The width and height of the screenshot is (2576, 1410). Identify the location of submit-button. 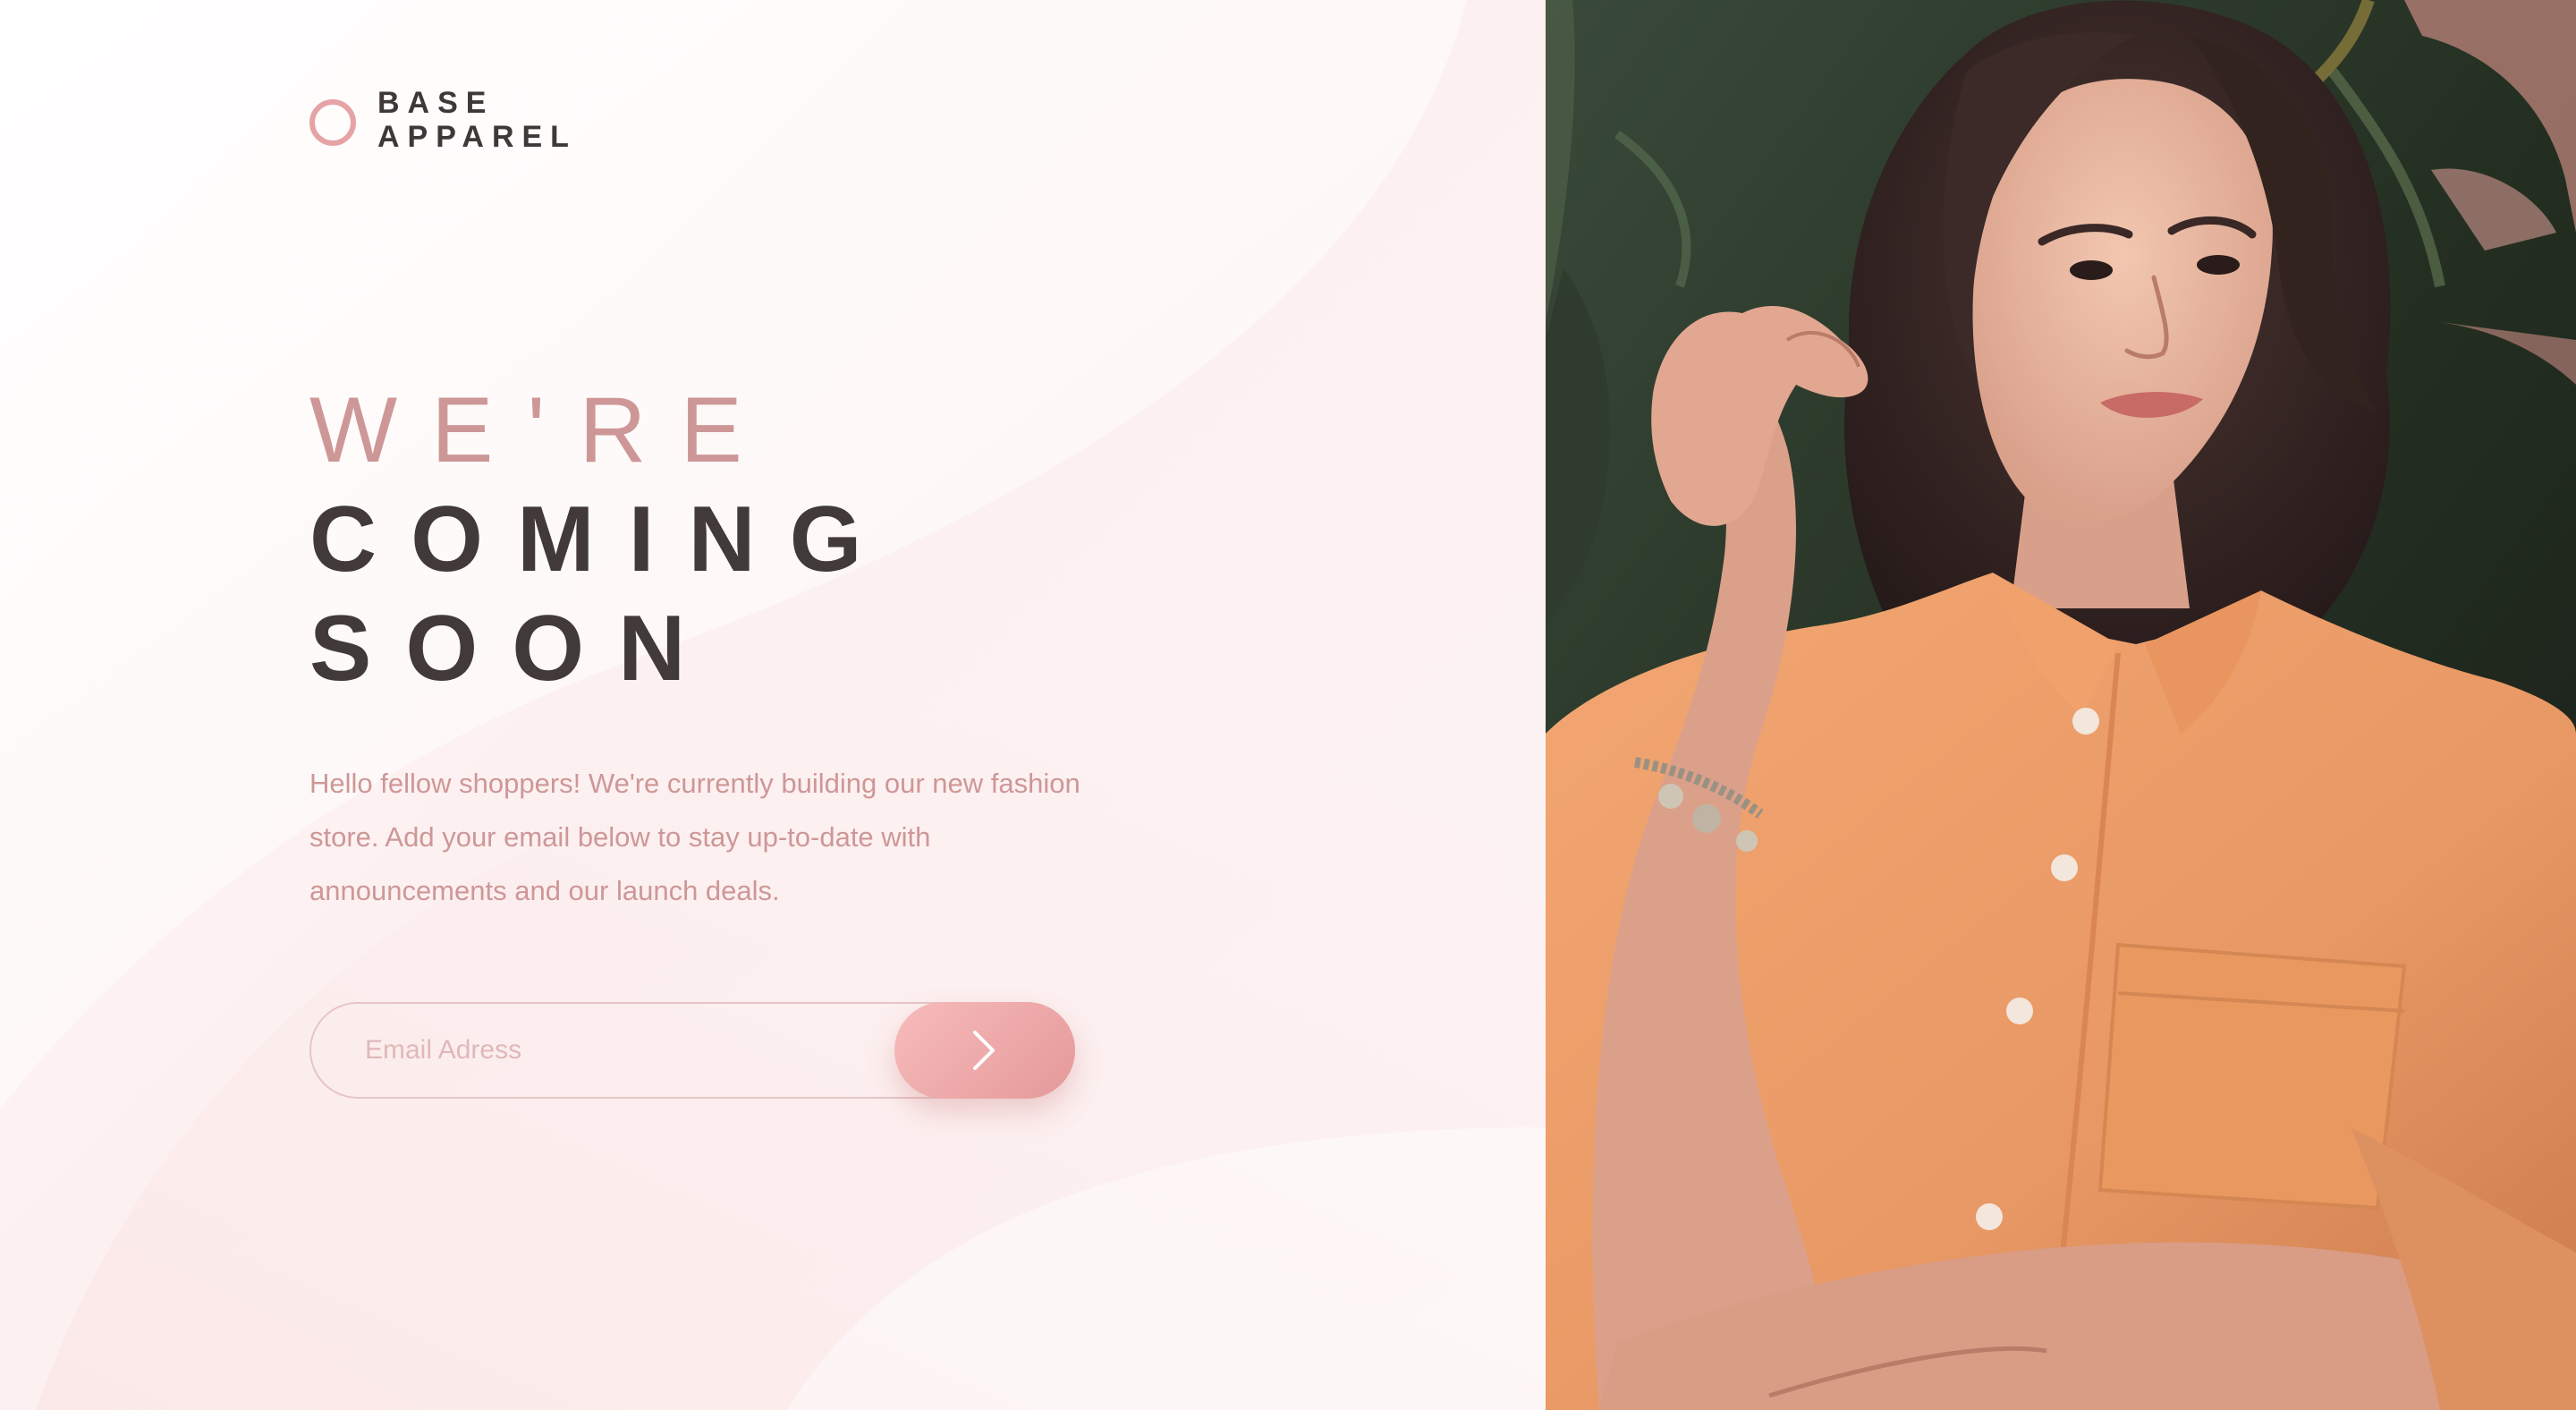
(984, 1051).